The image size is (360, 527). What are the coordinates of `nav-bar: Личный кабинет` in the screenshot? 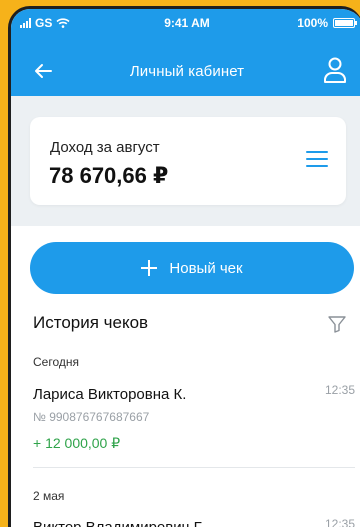 It's located at (185, 71).